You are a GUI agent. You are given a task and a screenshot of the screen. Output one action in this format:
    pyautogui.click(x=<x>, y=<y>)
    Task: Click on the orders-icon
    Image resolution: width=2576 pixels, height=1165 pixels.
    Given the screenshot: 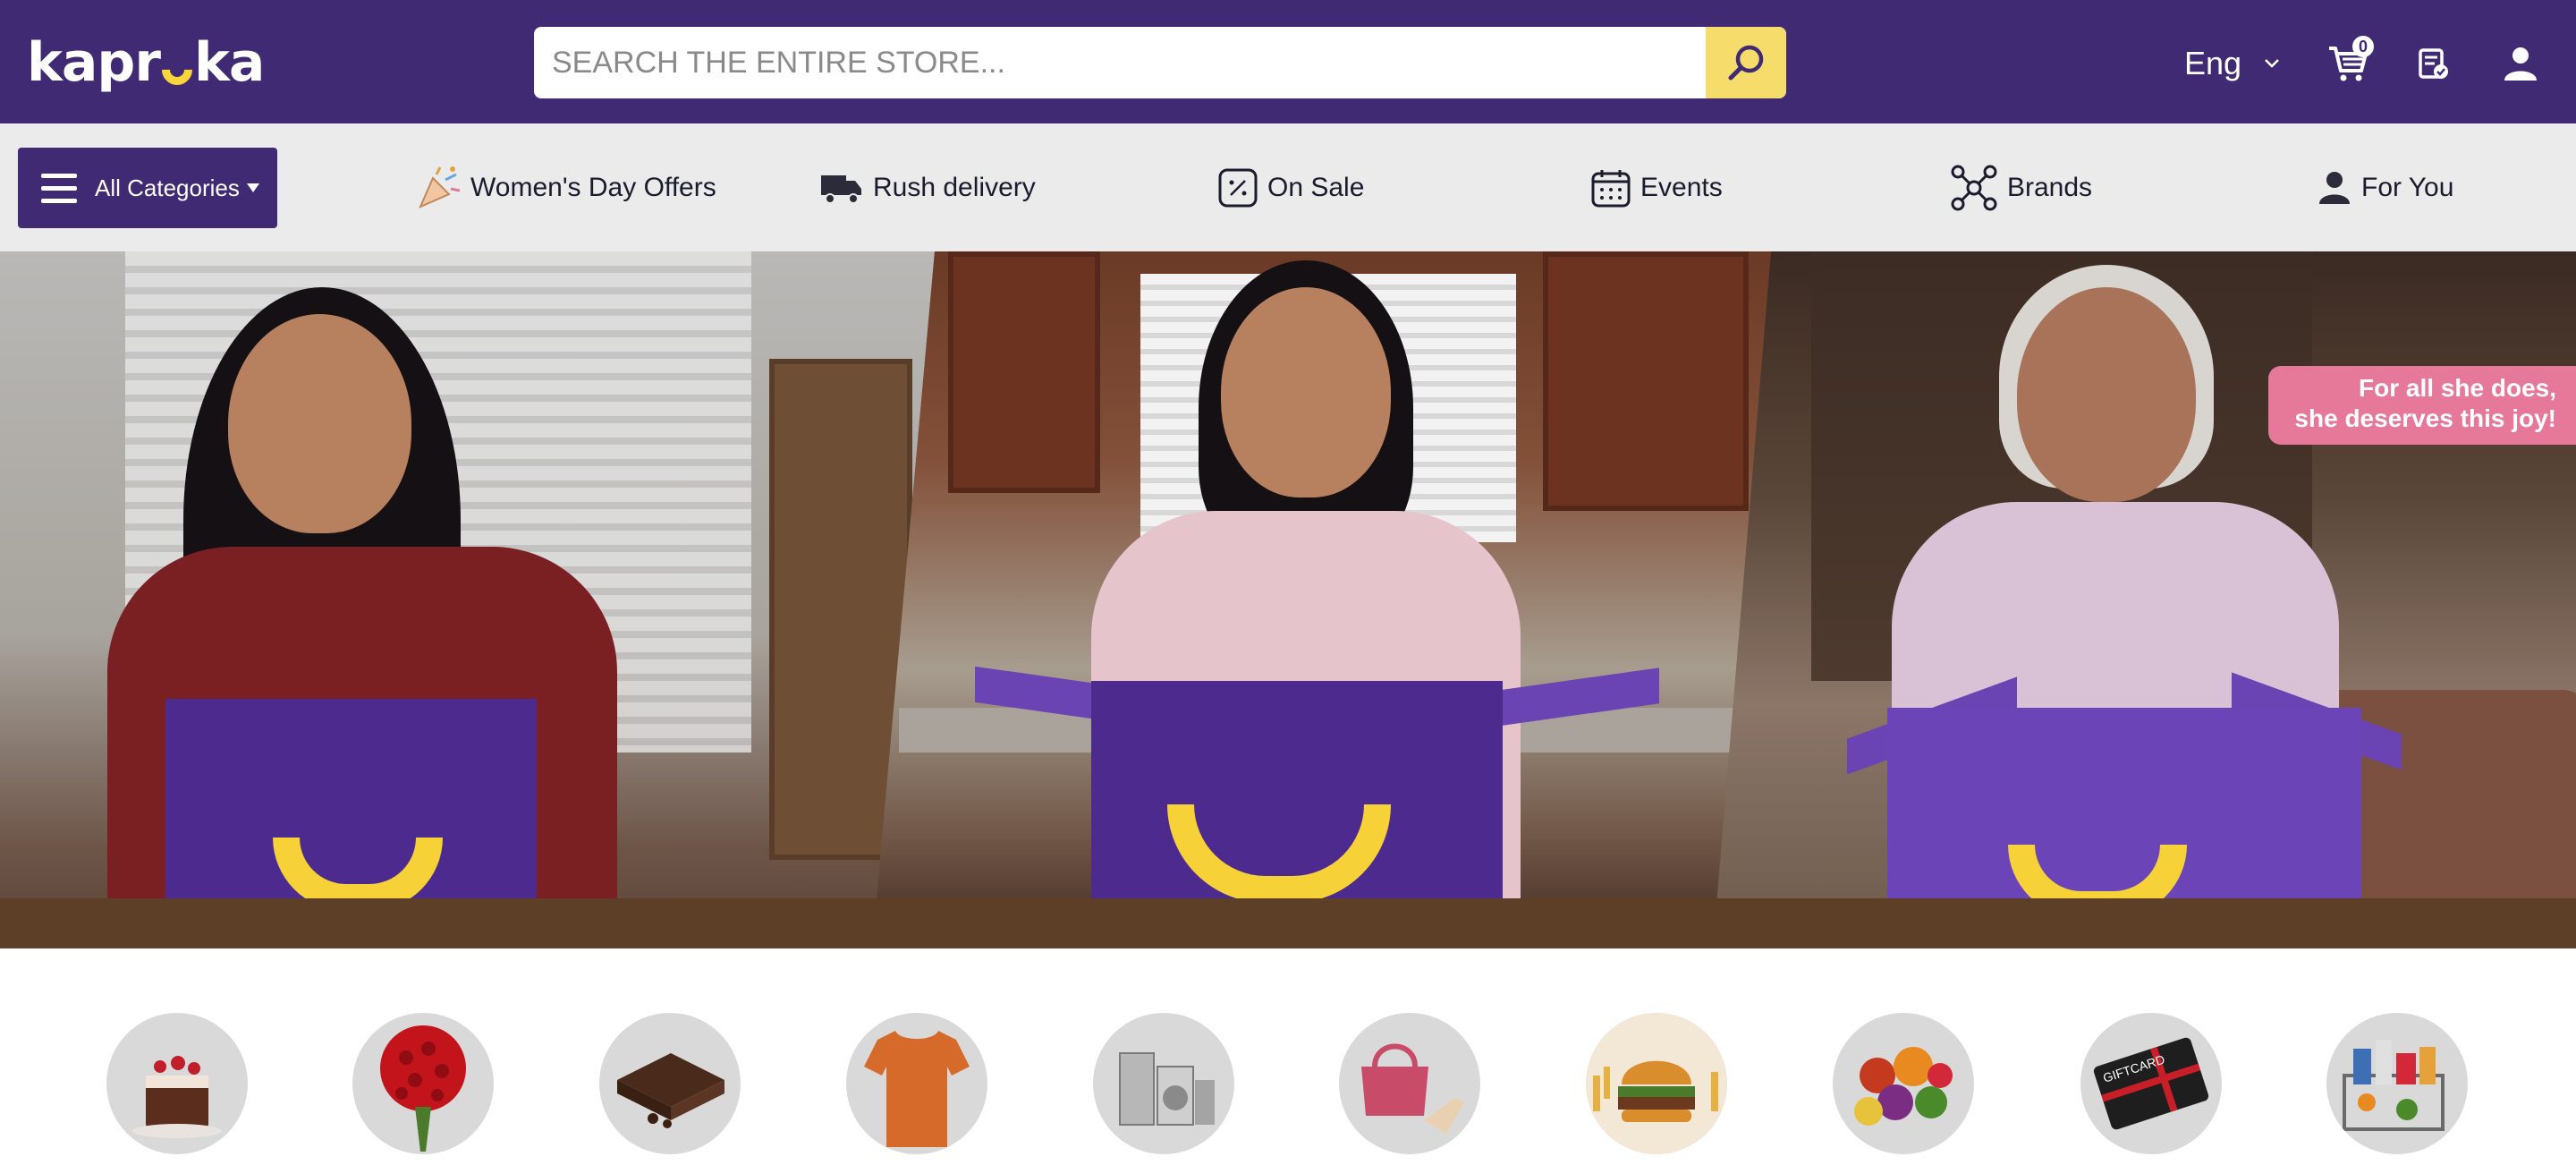 What is the action you would take?
    pyautogui.click(x=2433, y=63)
    